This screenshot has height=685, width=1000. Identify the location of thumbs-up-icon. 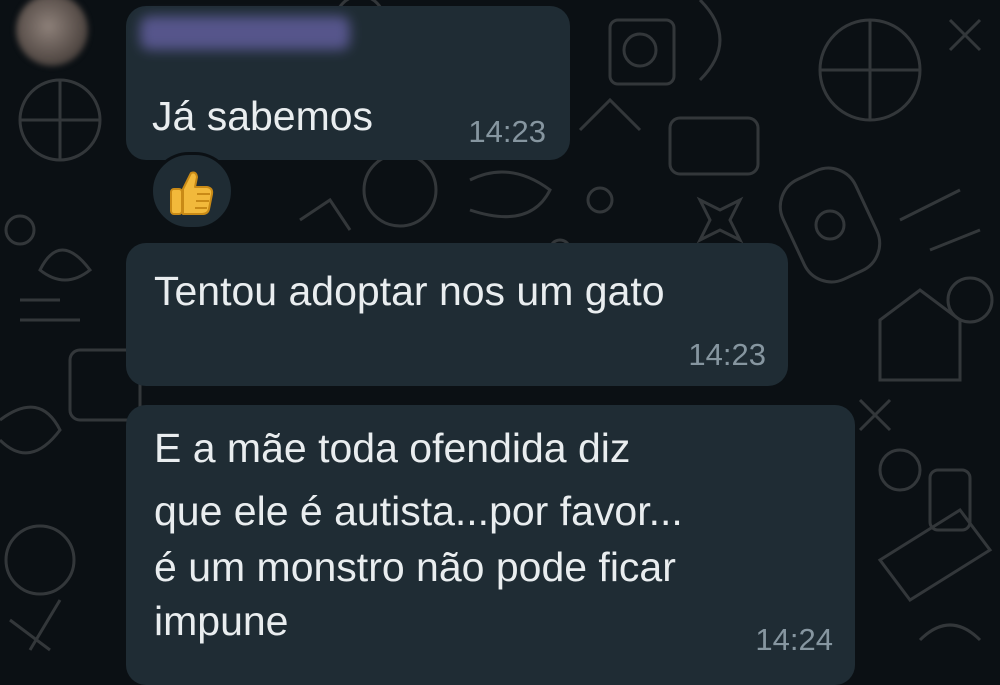
(192, 193).